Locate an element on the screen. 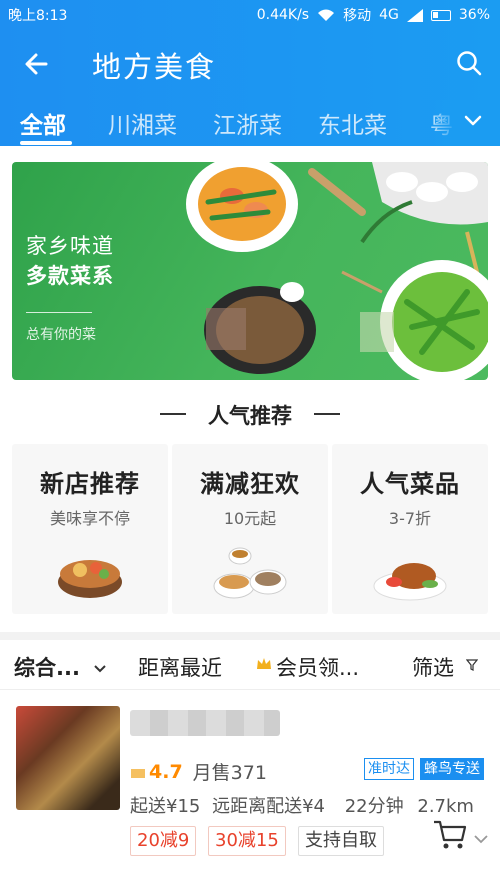 This screenshot has height=889, width=500. shop-rating: 4.7 is located at coordinates (166, 771).